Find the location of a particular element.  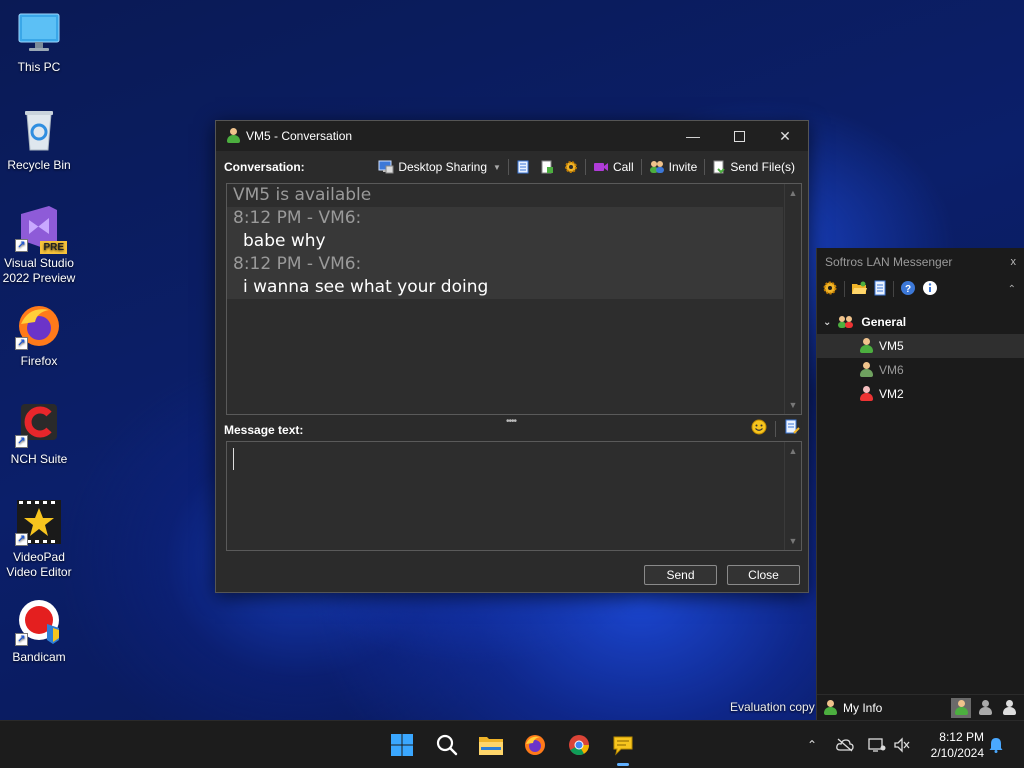

nch-suite-icon: ↗ is located at coordinates (39, 424).